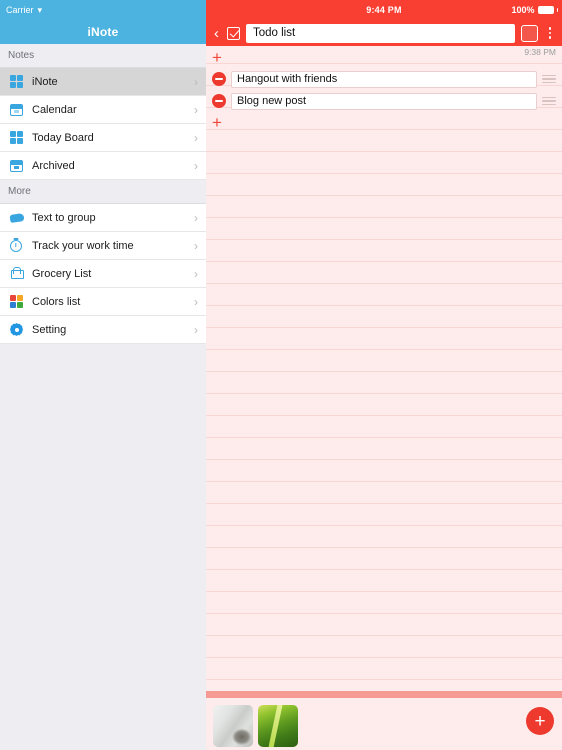 This screenshot has width=562, height=750. I want to click on sidebar-section-header: Notes, so click(103, 56).